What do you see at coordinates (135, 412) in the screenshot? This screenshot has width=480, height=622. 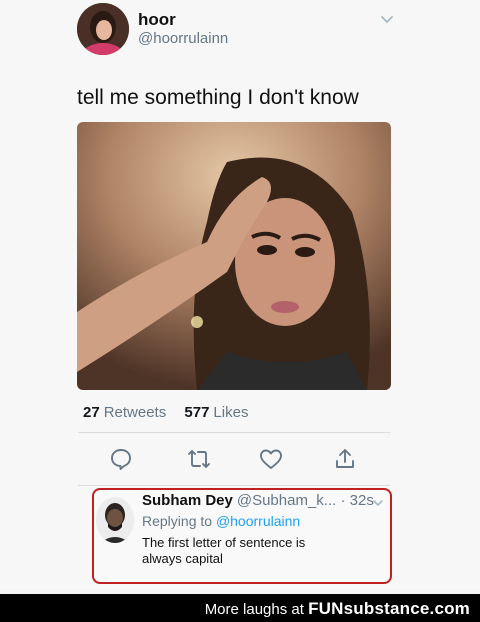 I see `retweets-label: Retweets` at bounding box center [135, 412].